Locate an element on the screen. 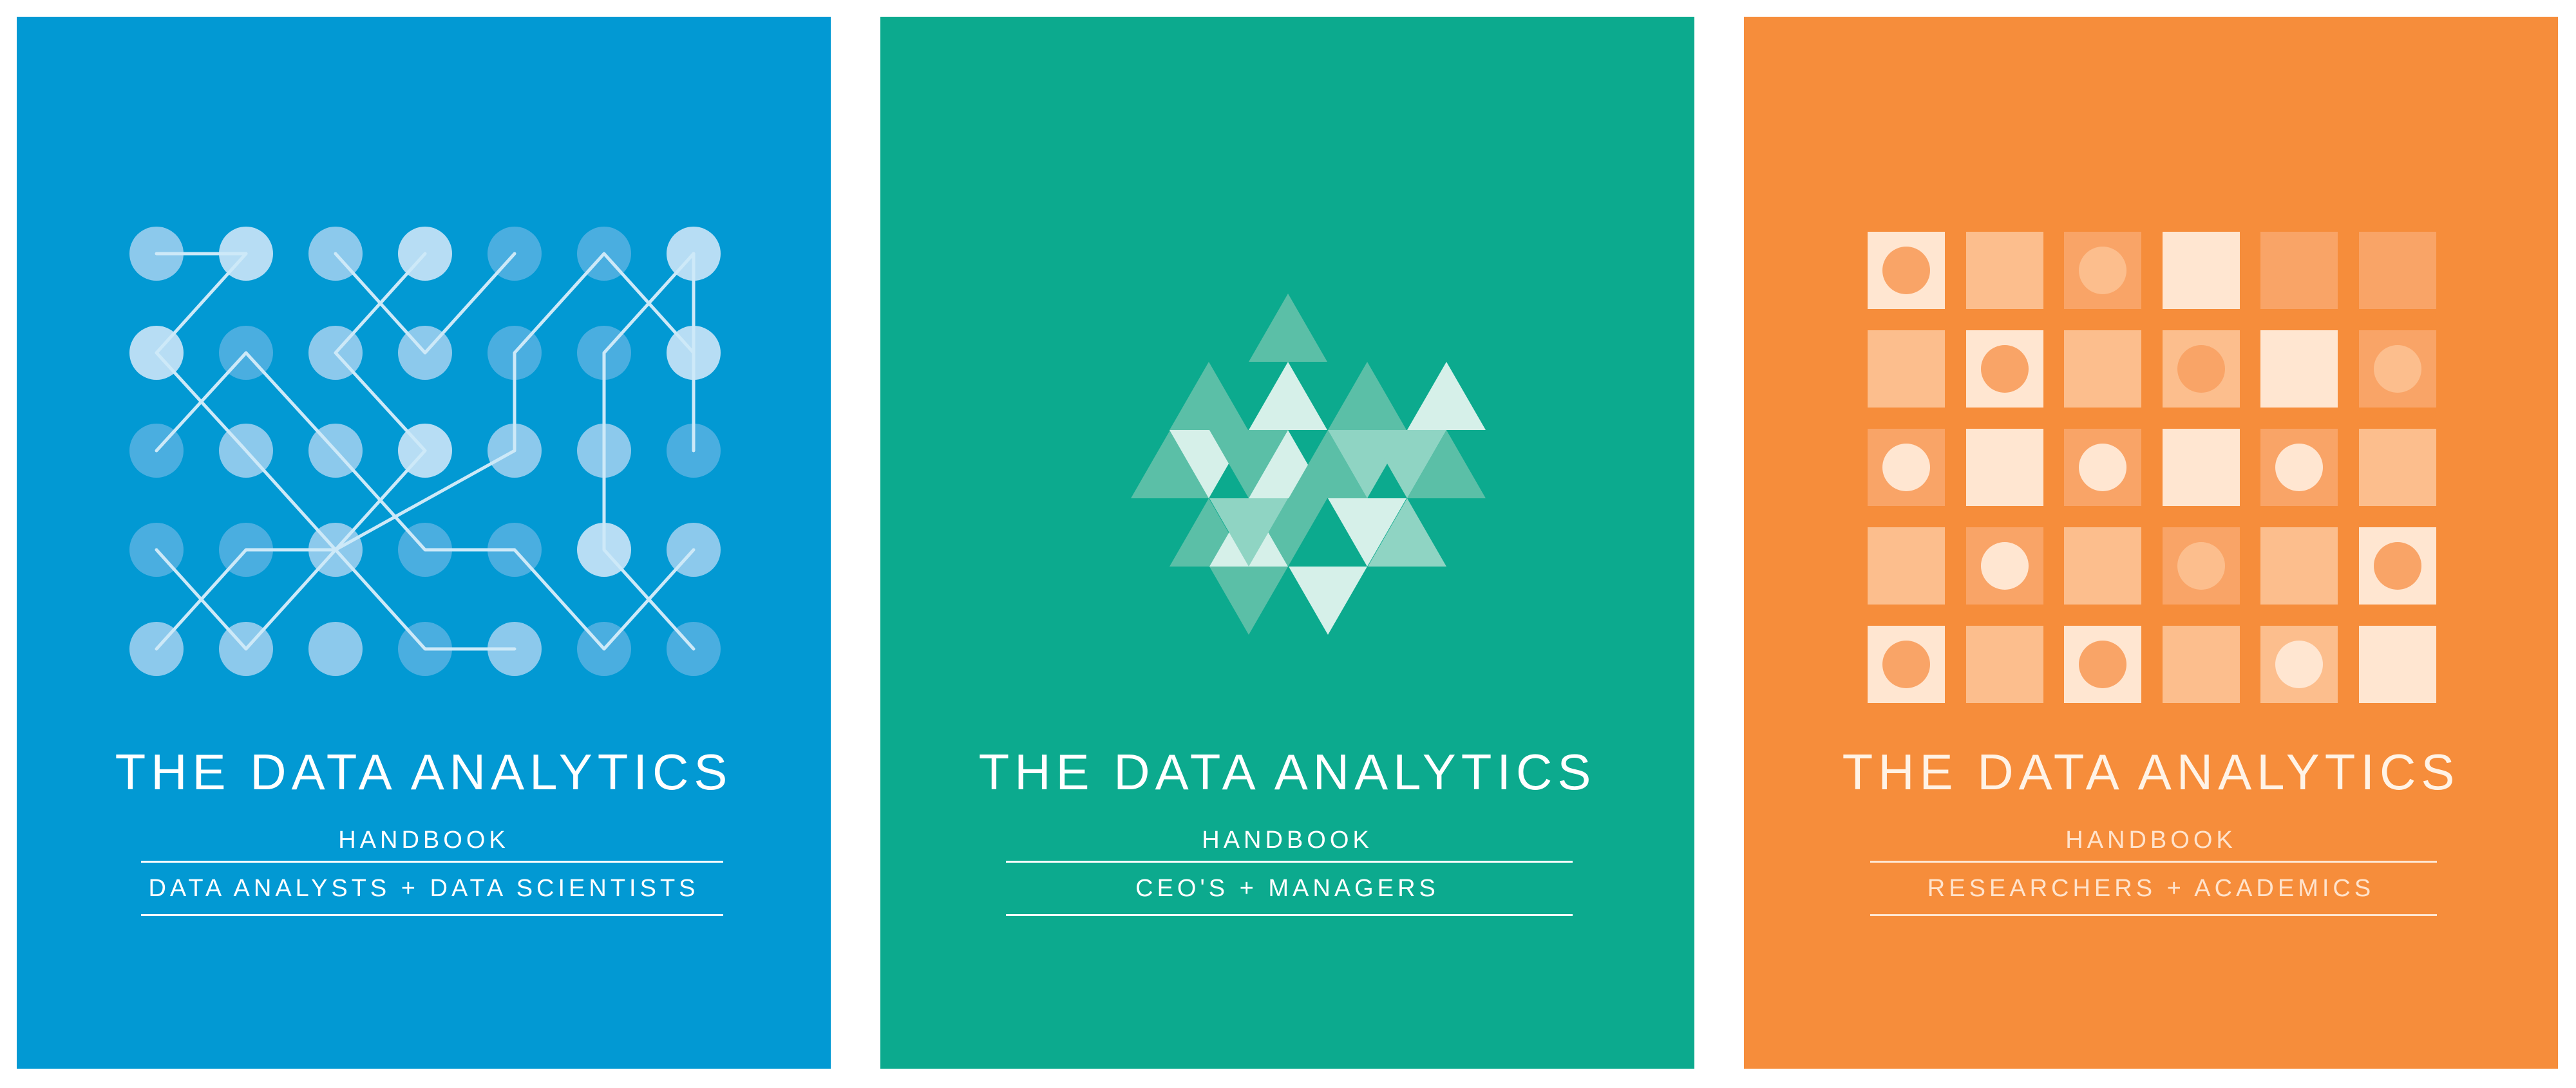  cover-audience: CEO'S + MANAGERS is located at coordinates (1287, 888).